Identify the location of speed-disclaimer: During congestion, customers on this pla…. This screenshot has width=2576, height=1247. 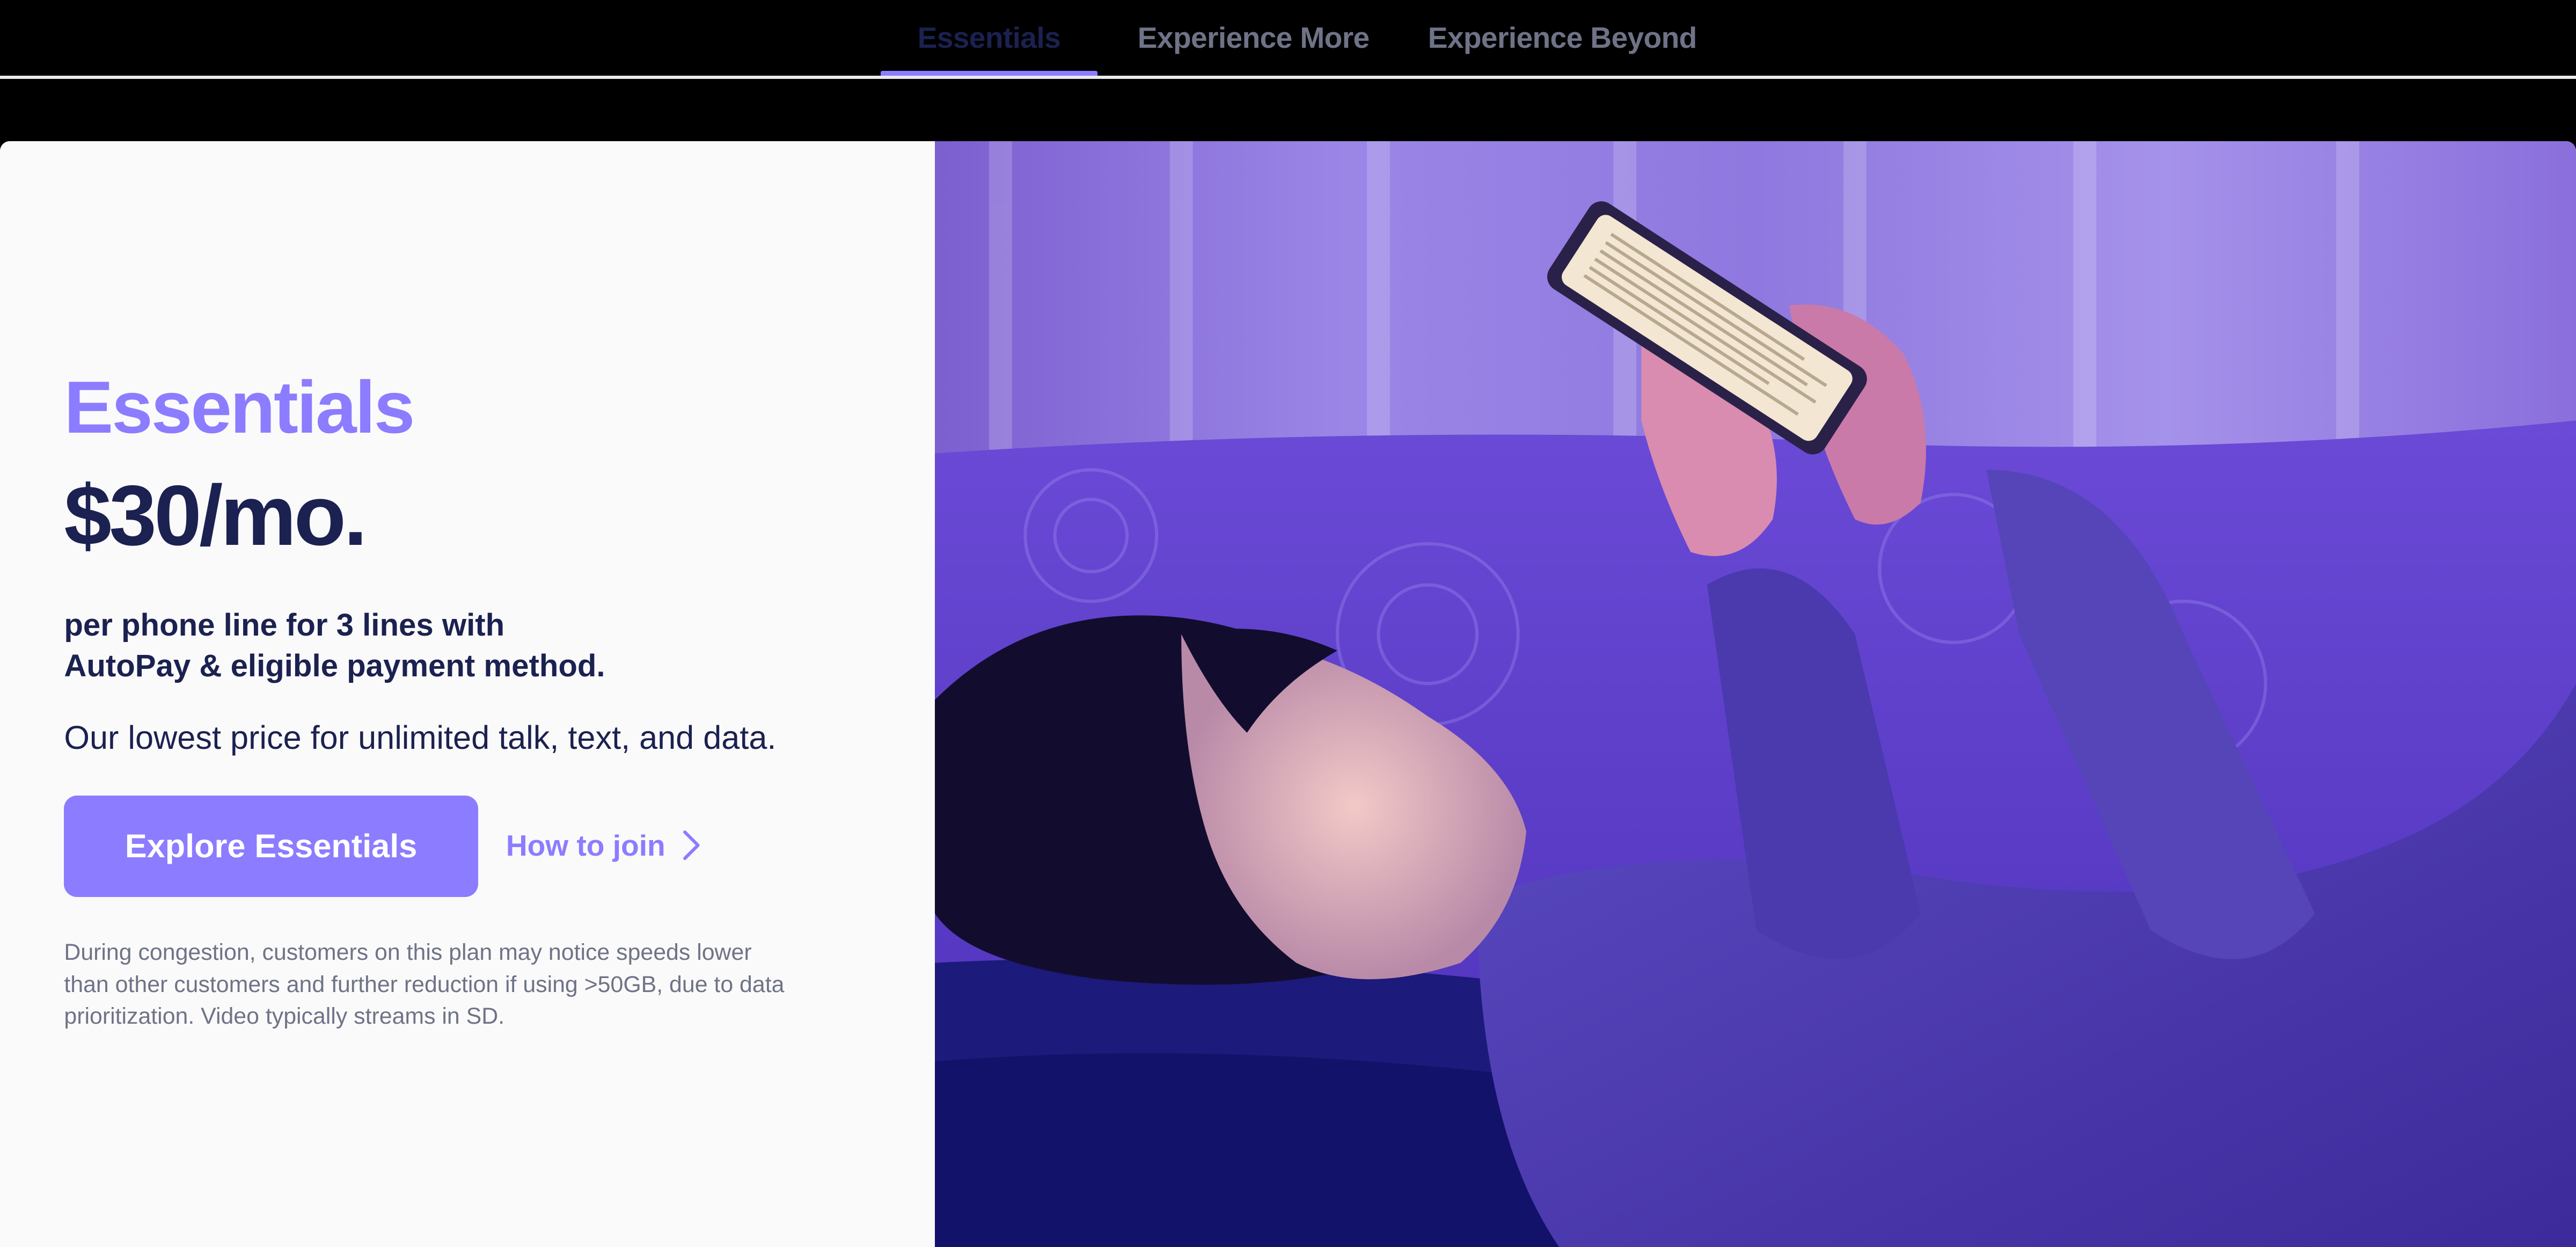
(424, 984).